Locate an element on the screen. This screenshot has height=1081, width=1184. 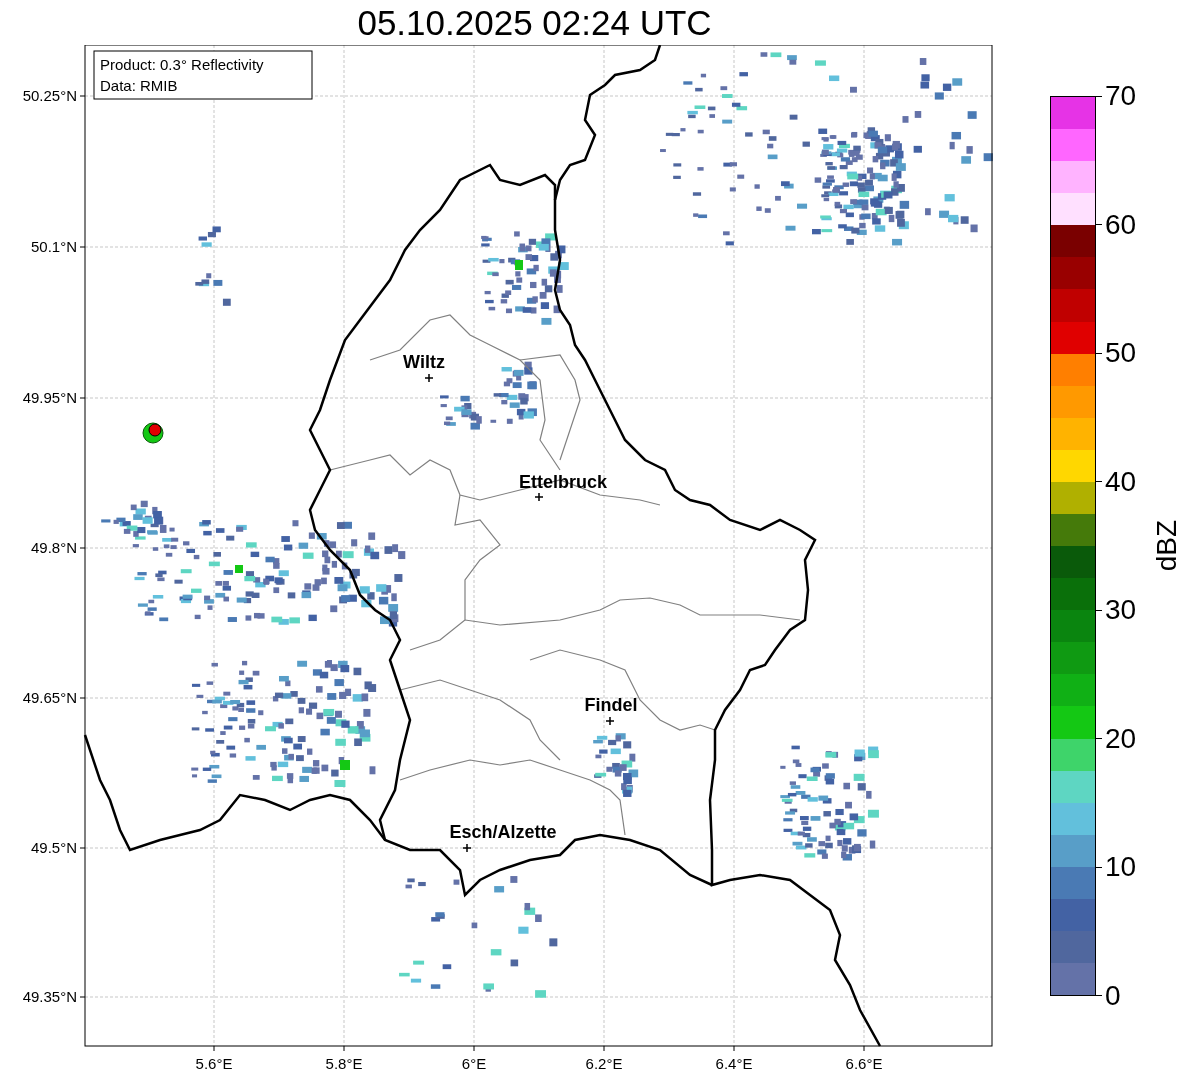
colorbar-tick-label: 40 is located at coordinates (1120, 481).